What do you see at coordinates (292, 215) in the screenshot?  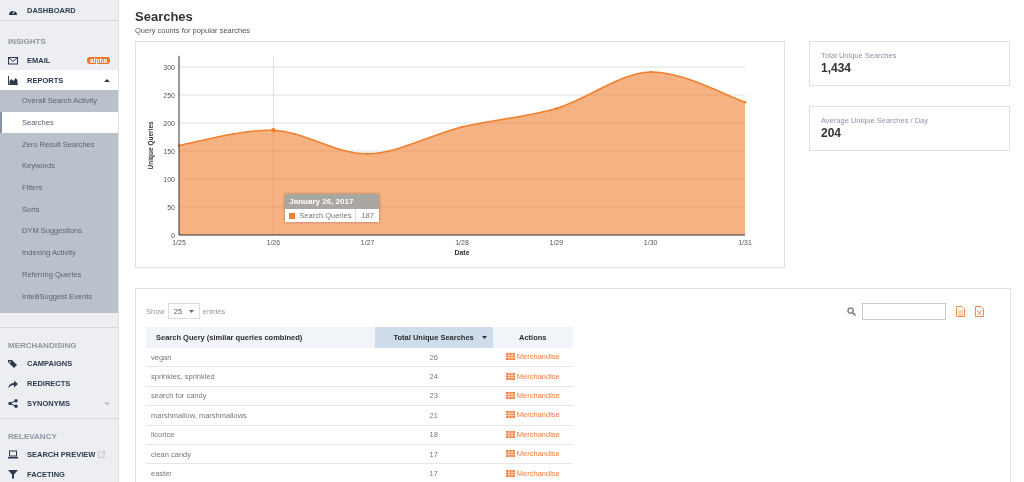 I see `legend-swatch` at bounding box center [292, 215].